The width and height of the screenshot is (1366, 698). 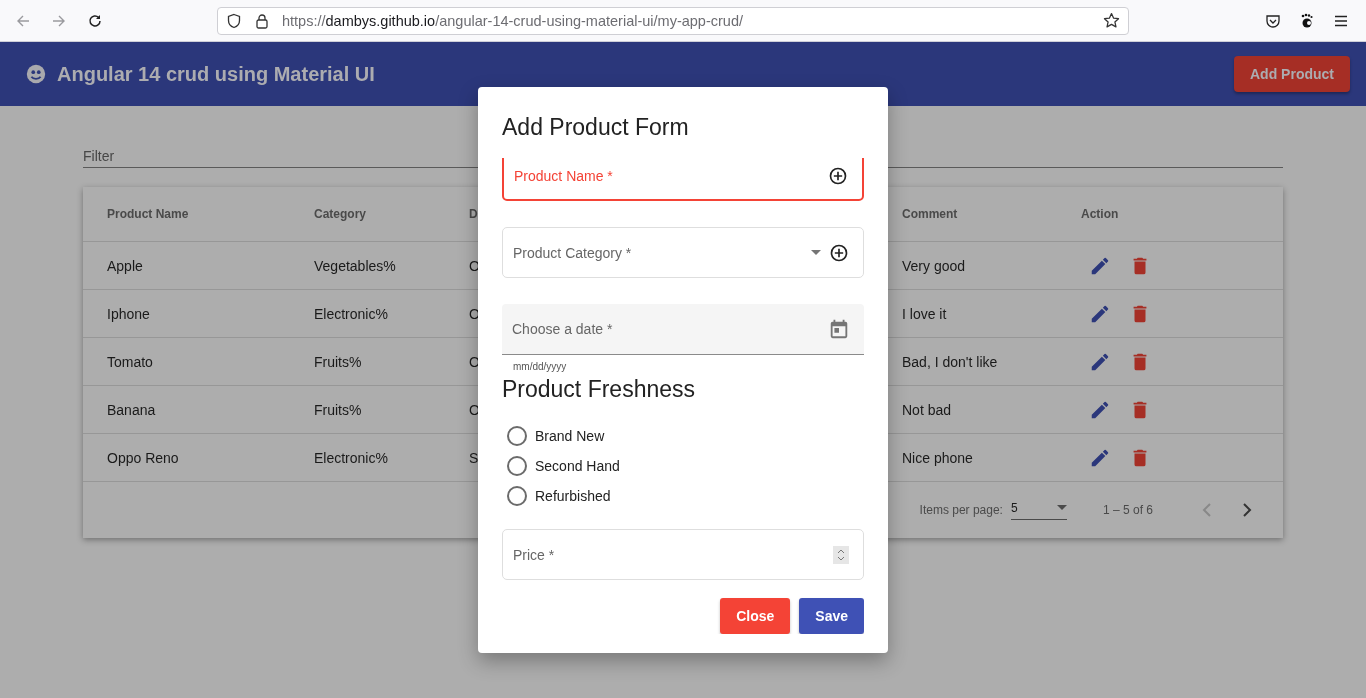 I want to click on reload-icon, so click(x=95, y=20).